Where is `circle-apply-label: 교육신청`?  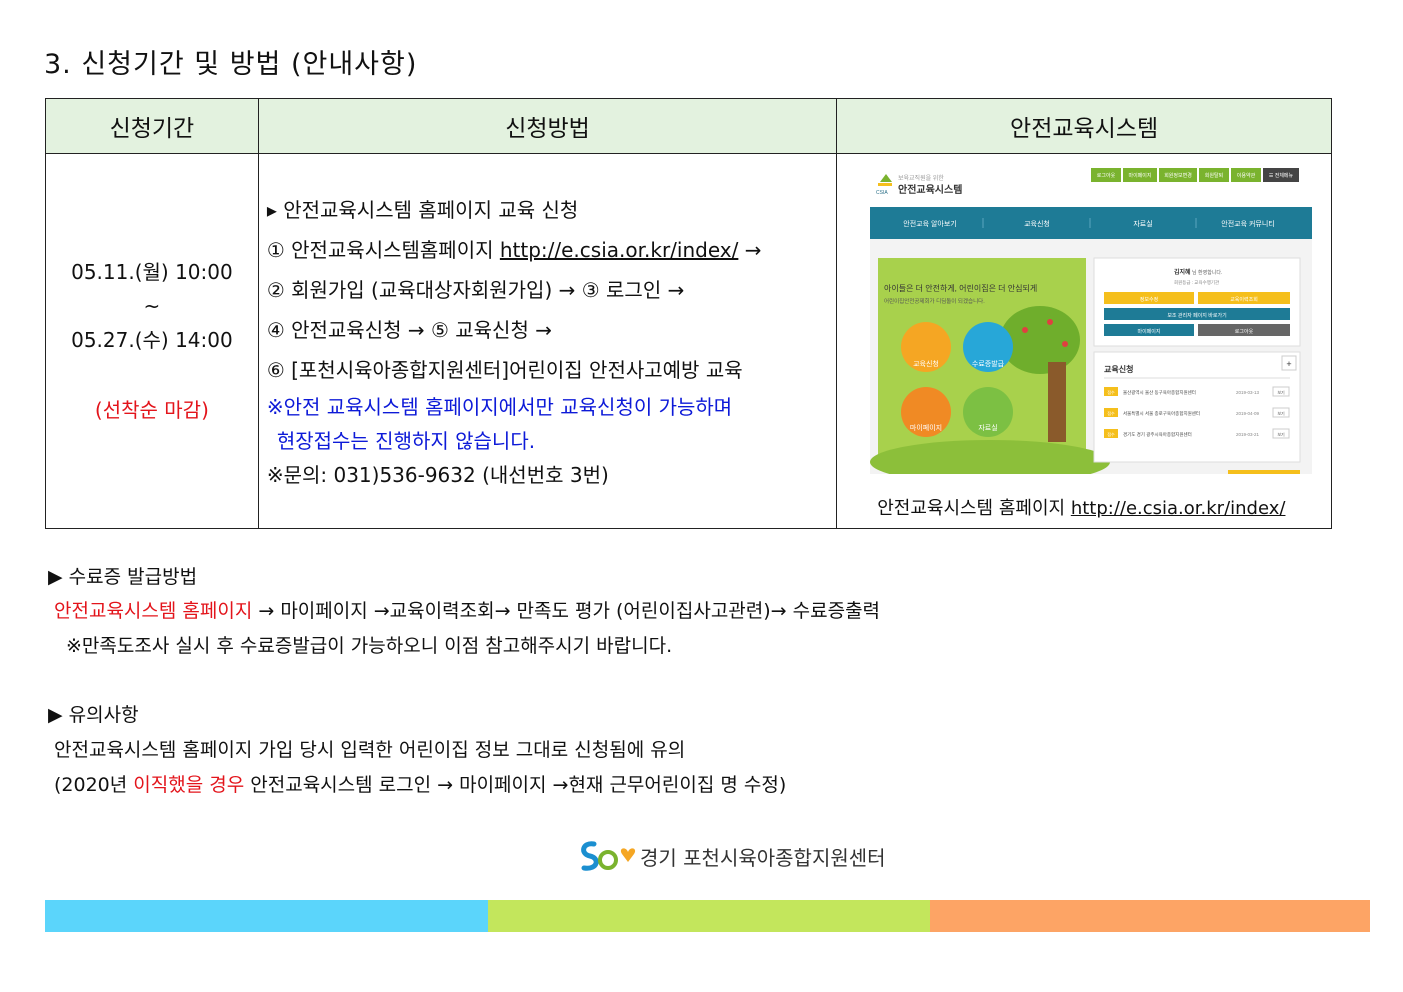
circle-apply-label: 교육신청 is located at coordinates (926, 363).